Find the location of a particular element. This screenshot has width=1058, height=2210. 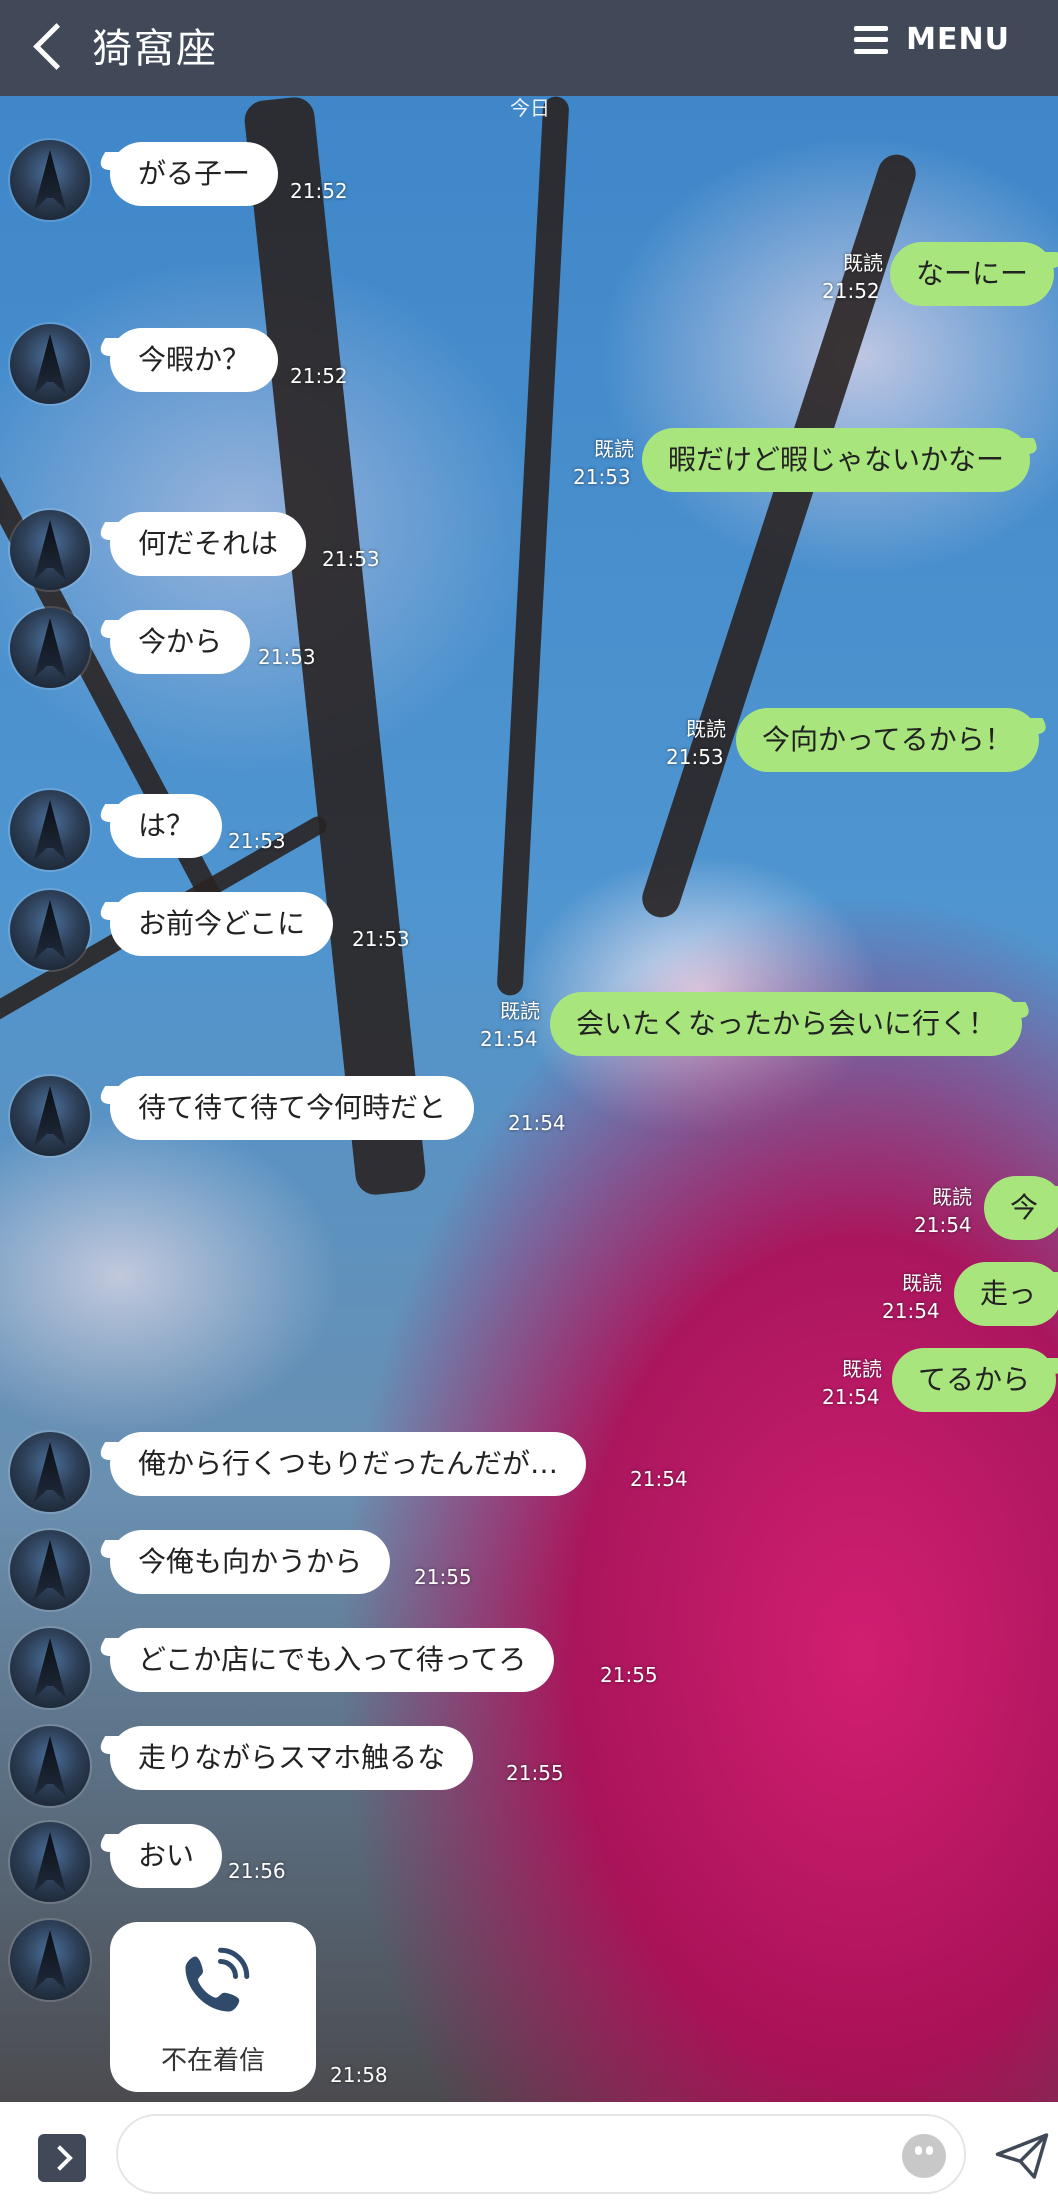

emoji-icon is located at coordinates (924, 2156).